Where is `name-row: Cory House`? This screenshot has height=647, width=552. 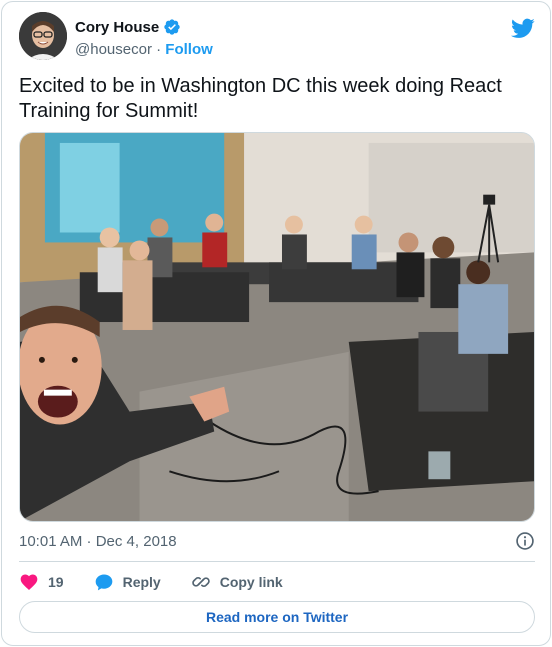 name-row: Cory House is located at coordinates (128, 27).